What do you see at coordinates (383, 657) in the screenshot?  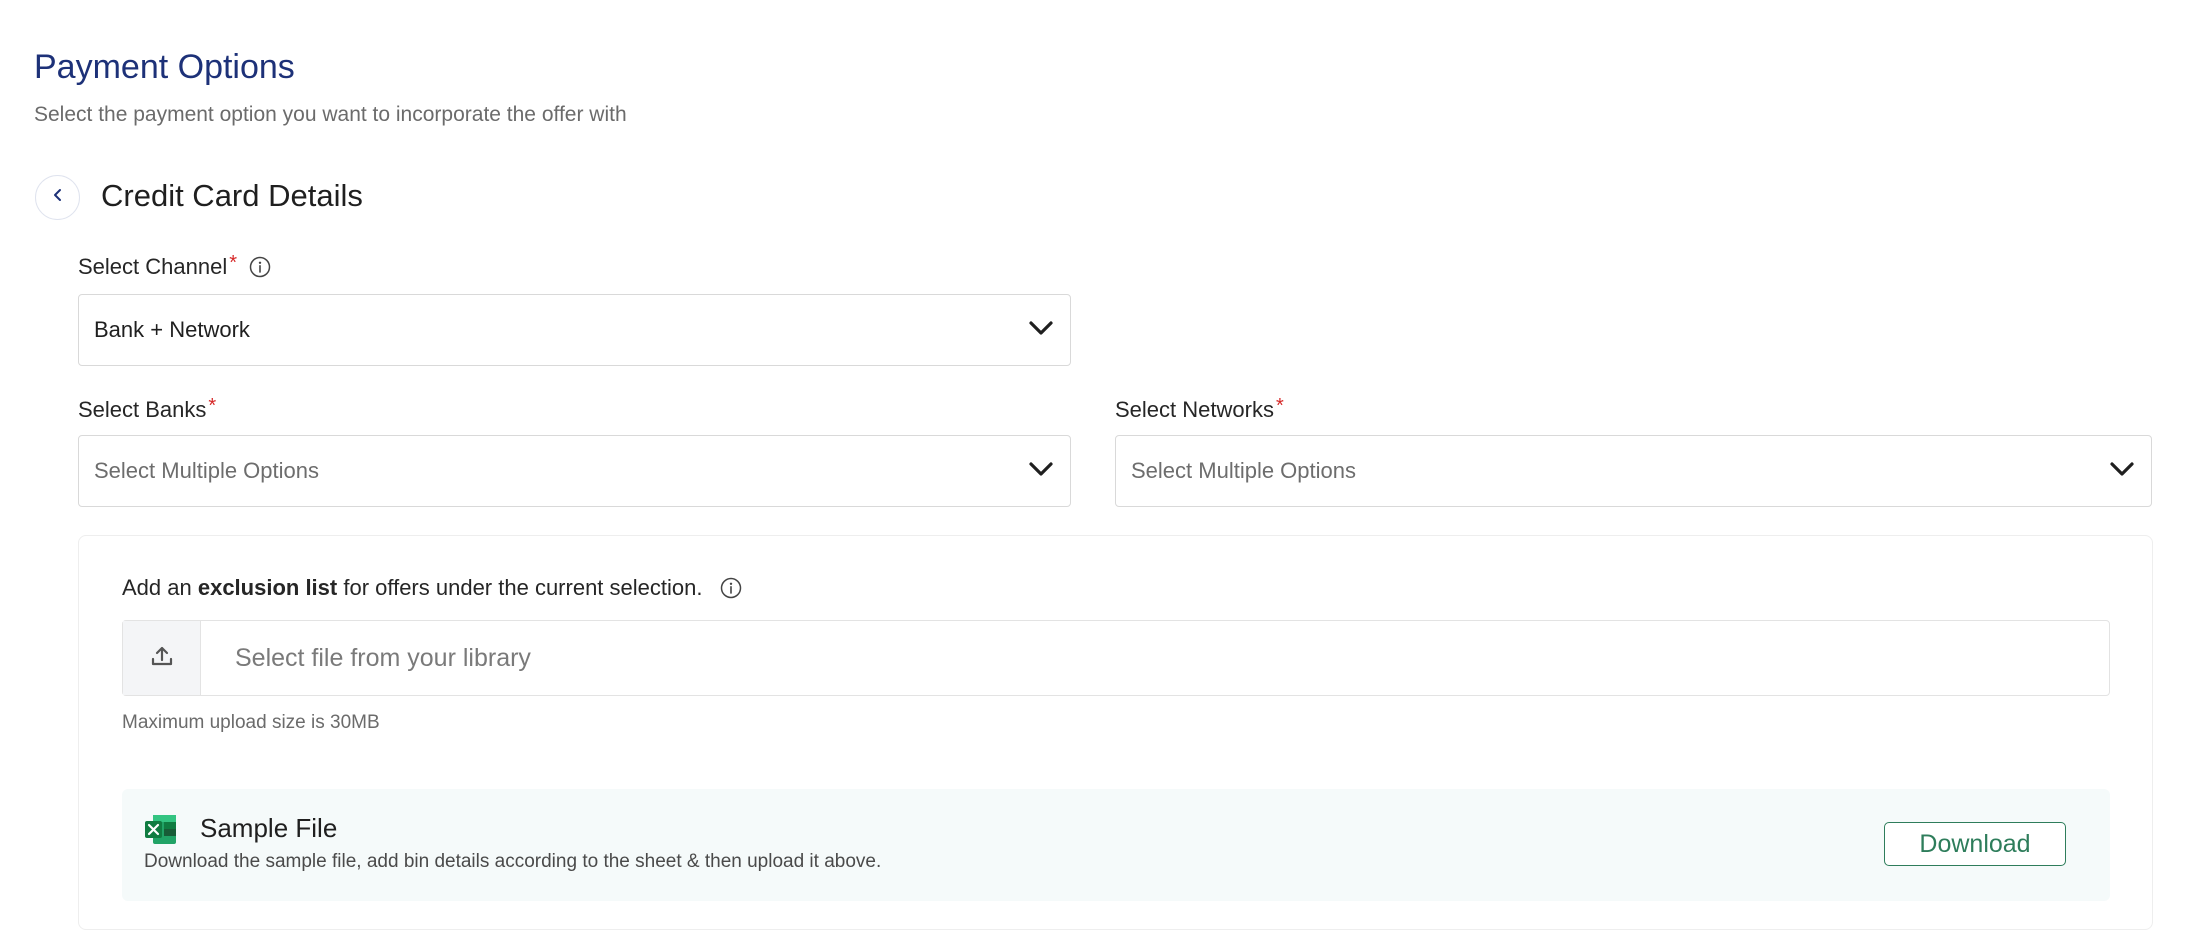 I see `upload-placeholder: Select file from your library` at bounding box center [383, 657].